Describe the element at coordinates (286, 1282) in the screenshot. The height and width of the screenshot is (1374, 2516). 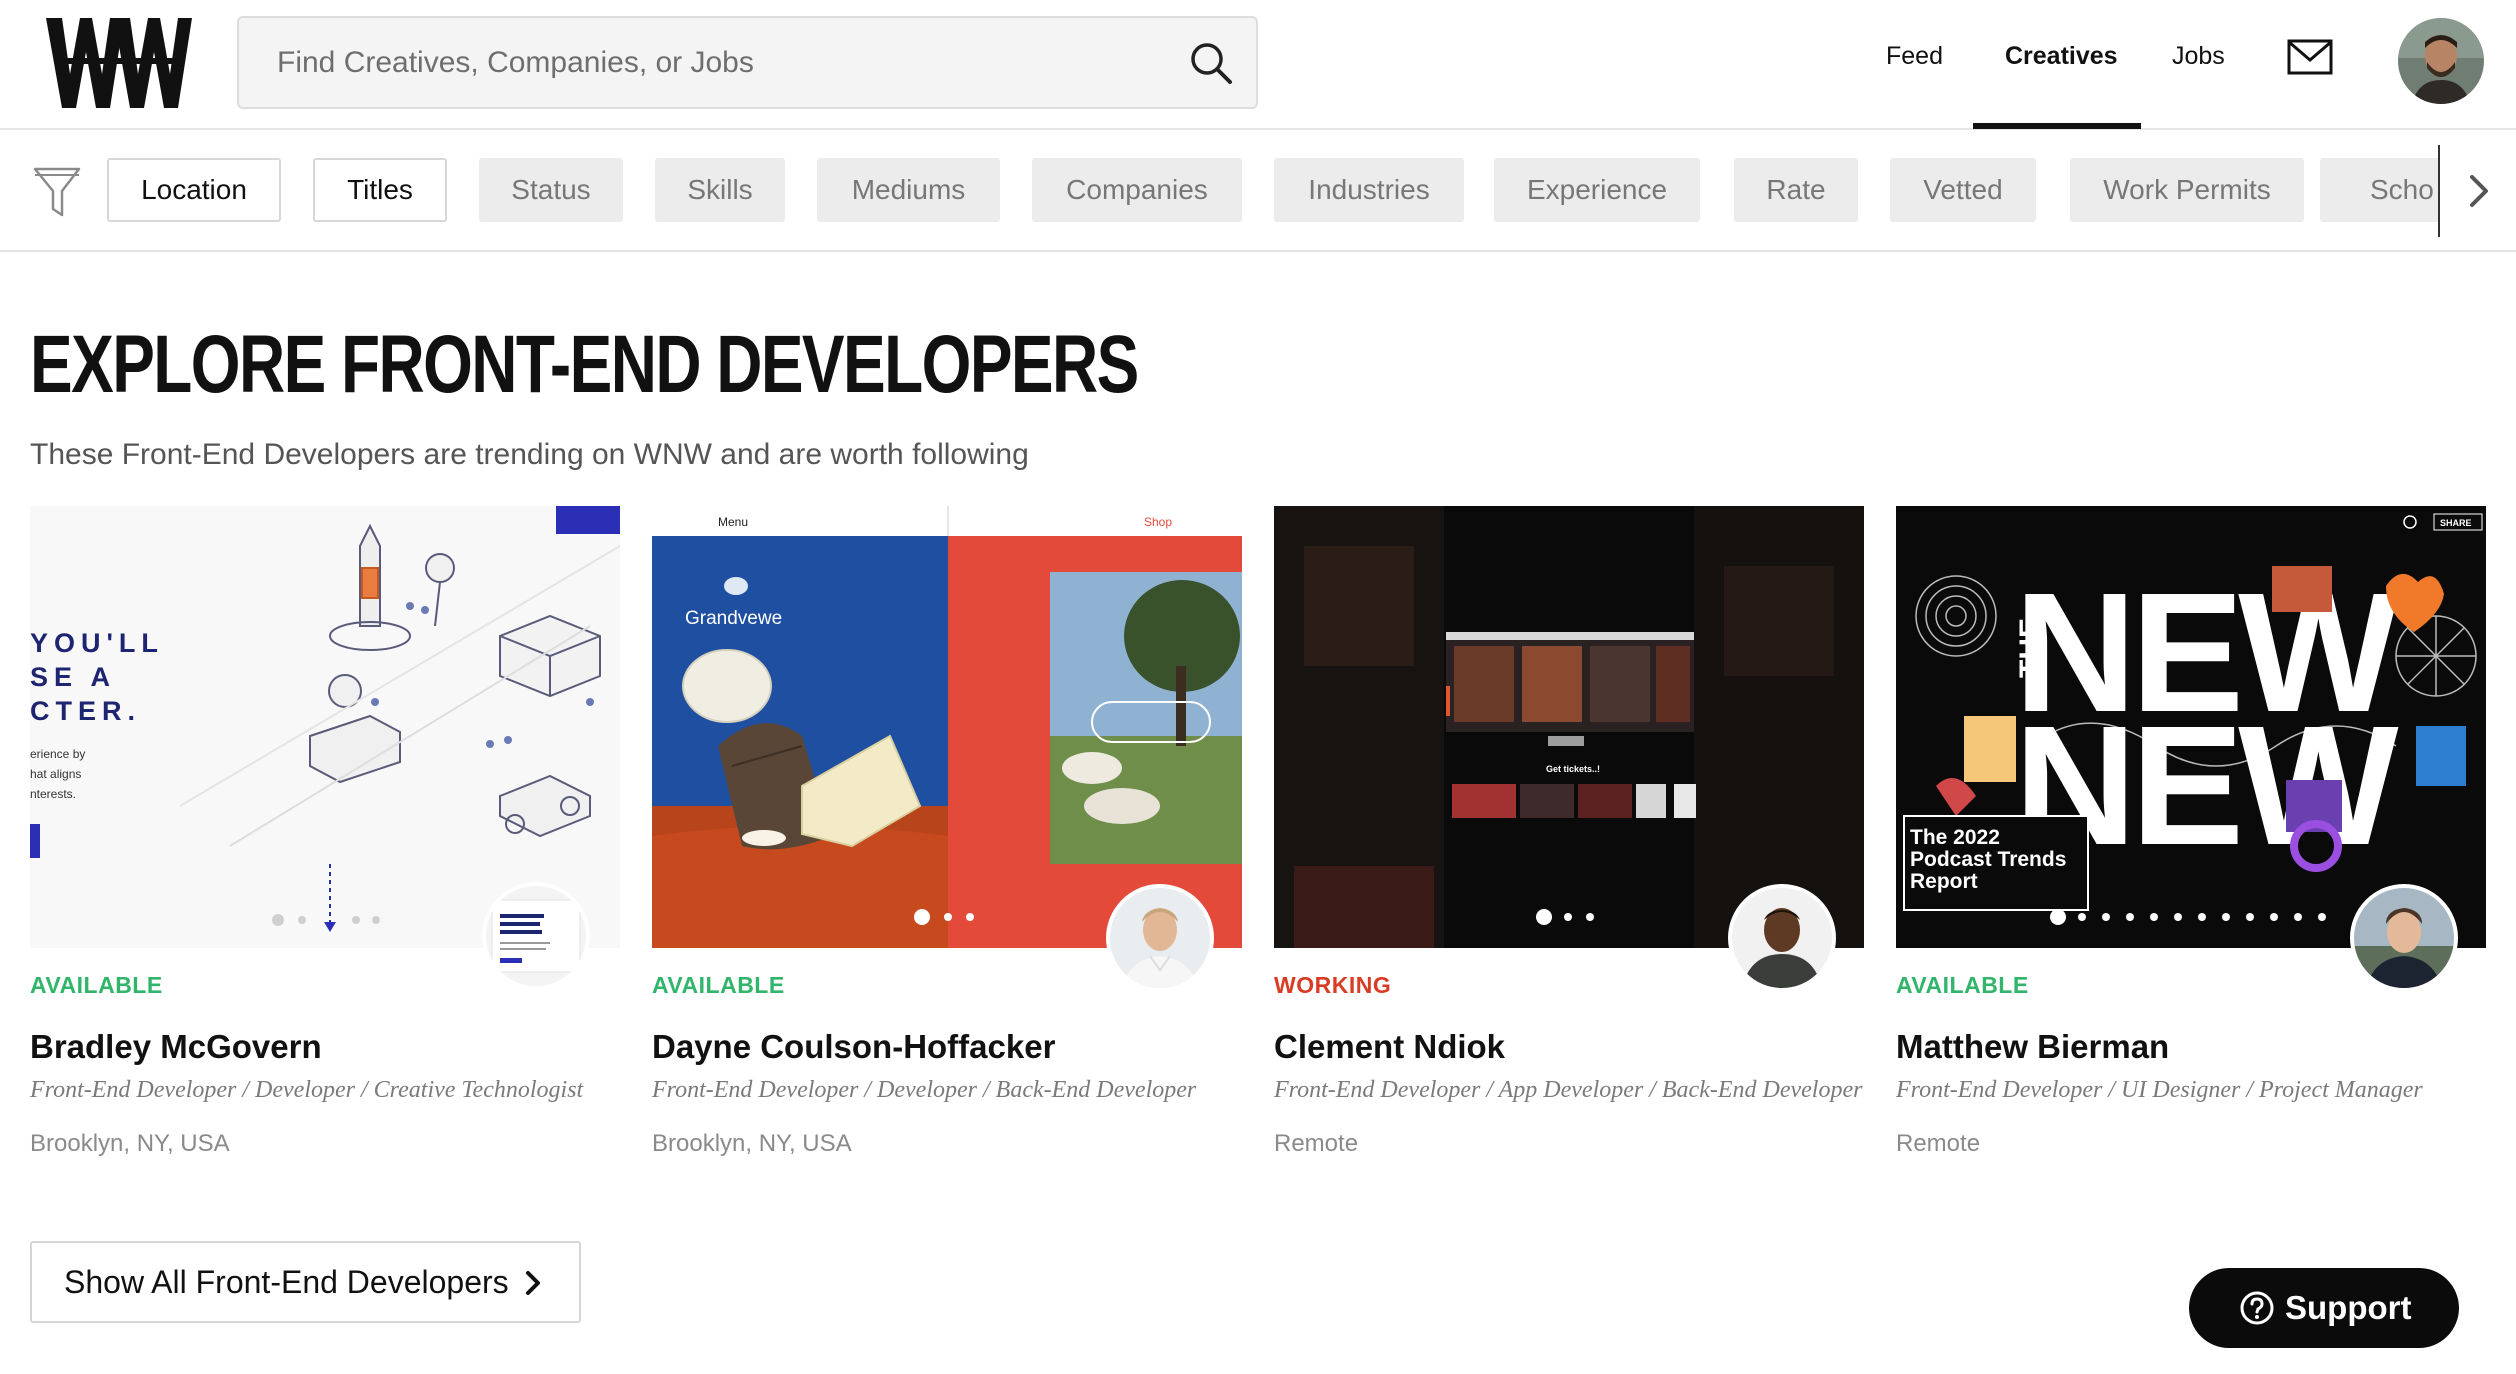
I see `show-all-label: Show All Front-End Developers` at that location.